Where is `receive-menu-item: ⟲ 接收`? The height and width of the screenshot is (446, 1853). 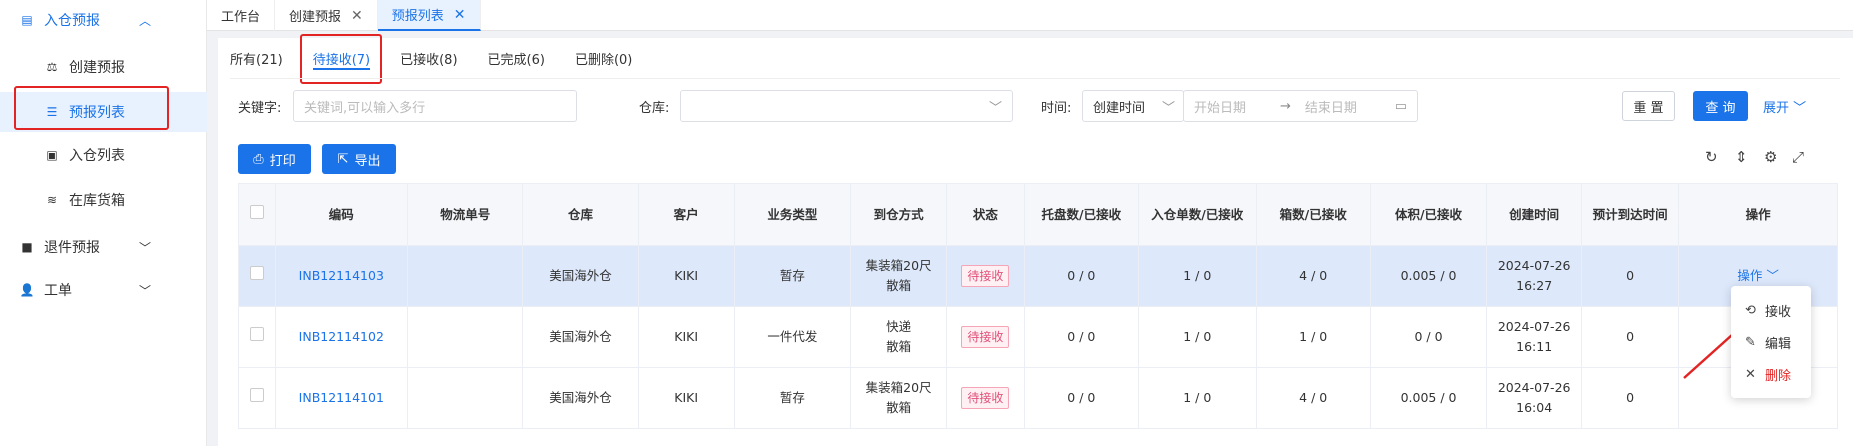 receive-menu-item: ⟲ 接收 is located at coordinates (1771, 310).